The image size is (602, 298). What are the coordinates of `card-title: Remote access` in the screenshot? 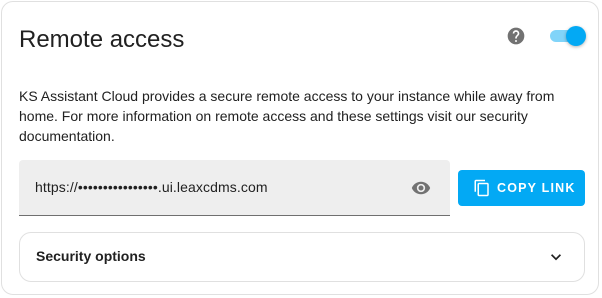 It's located at (102, 39).